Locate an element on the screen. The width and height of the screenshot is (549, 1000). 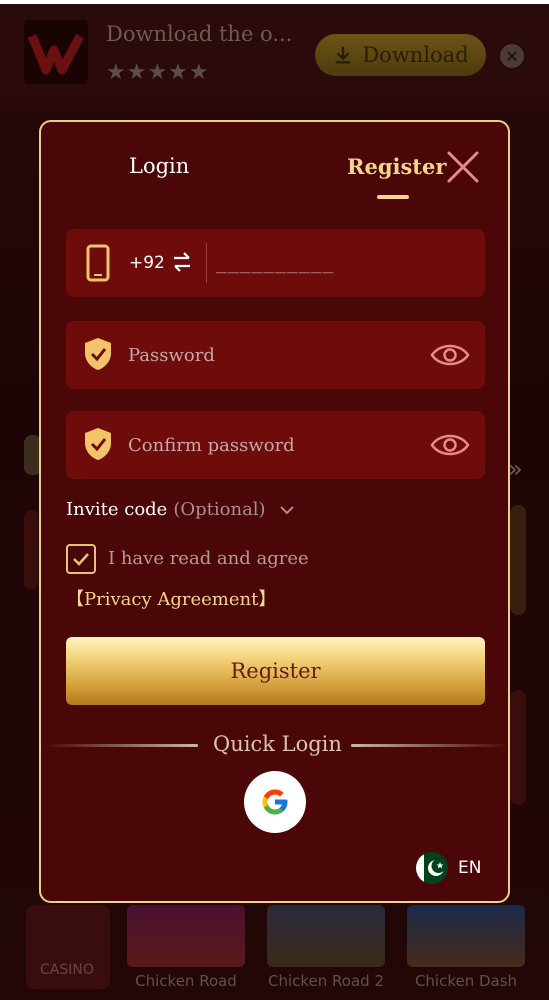
check-icon is located at coordinates (81, 559).